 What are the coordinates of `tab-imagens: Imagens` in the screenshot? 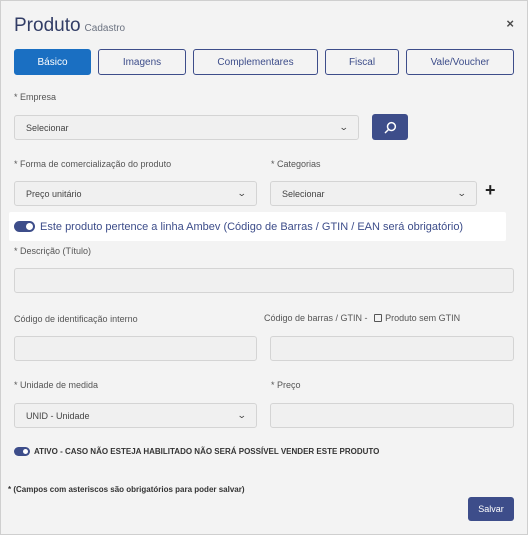 It's located at (142, 62).